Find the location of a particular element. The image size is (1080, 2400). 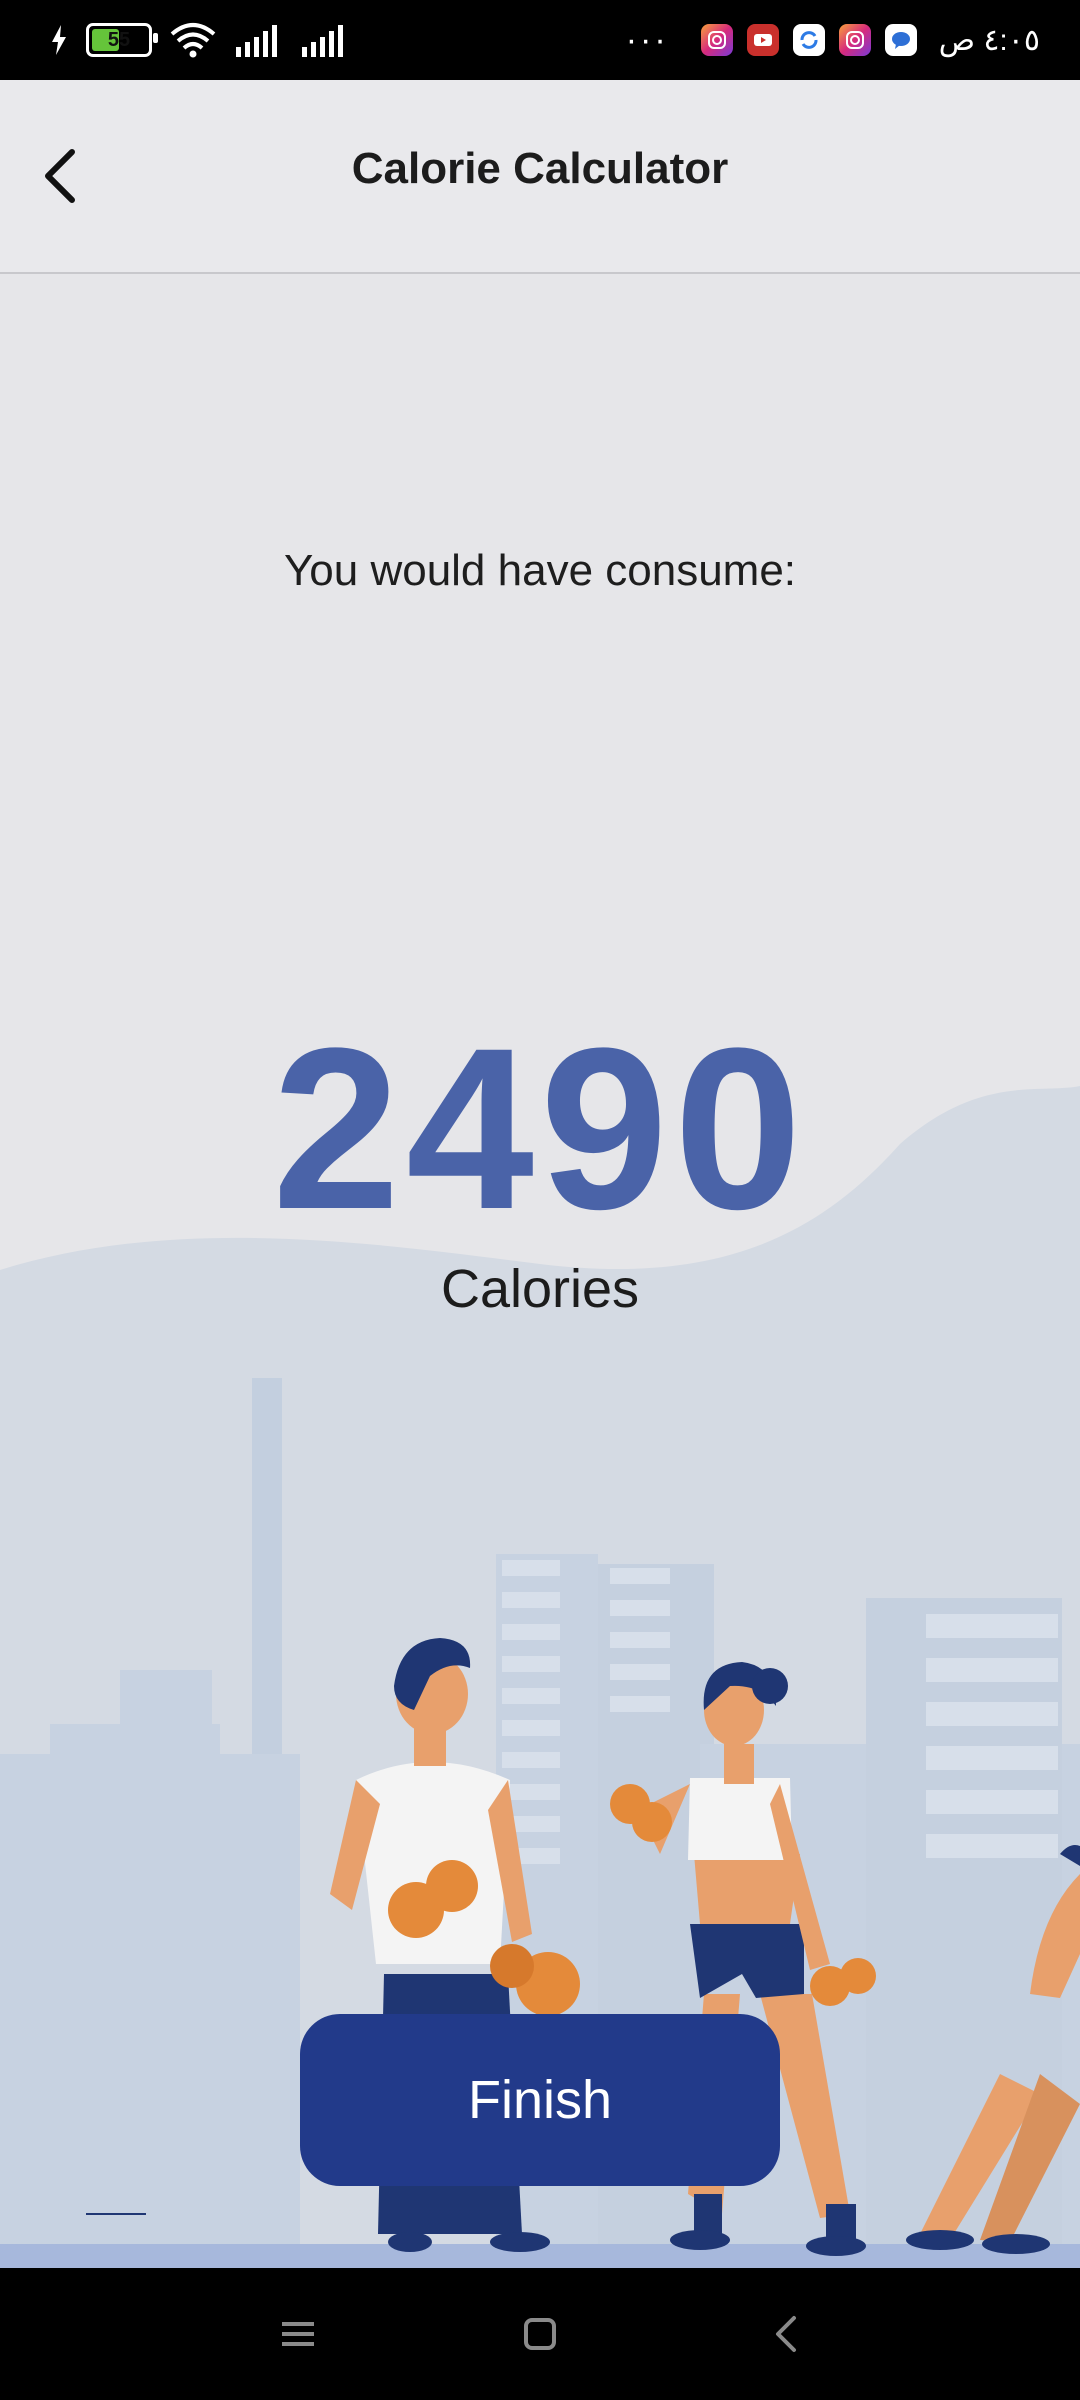

calorie-value: 2490 is located at coordinates (540, 1128).